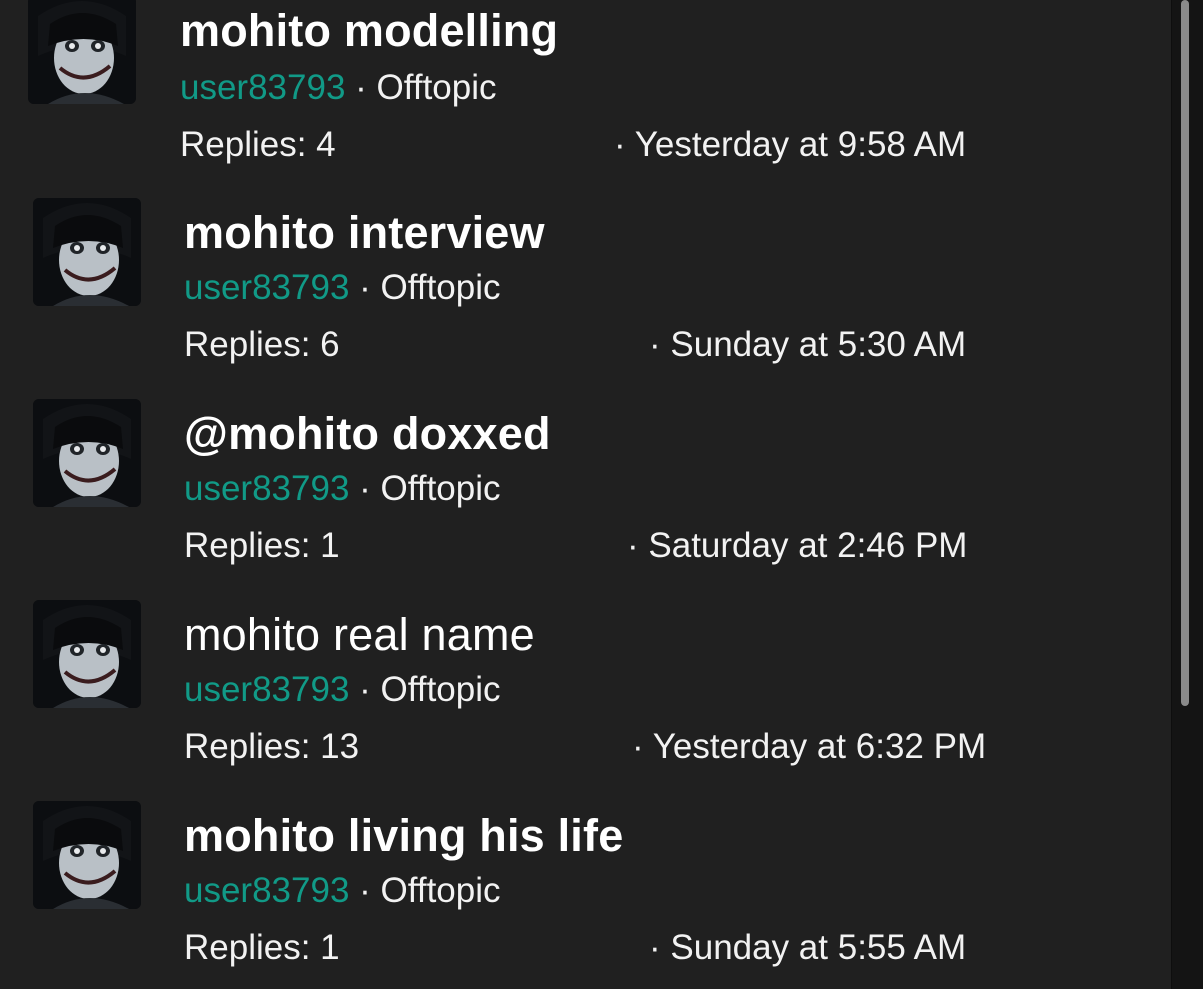  What do you see at coordinates (367, 434) in the screenshot?
I see `thread-title: @mohito doxxed` at bounding box center [367, 434].